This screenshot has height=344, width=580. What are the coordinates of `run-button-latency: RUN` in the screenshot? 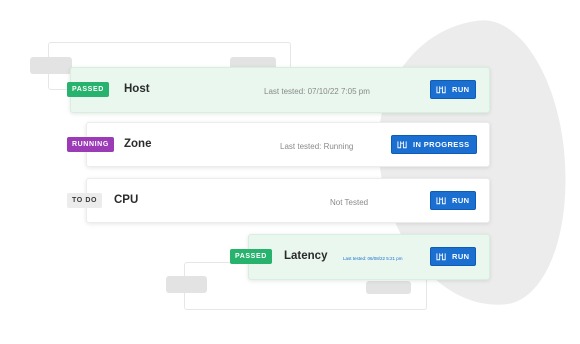 It's located at (453, 256).